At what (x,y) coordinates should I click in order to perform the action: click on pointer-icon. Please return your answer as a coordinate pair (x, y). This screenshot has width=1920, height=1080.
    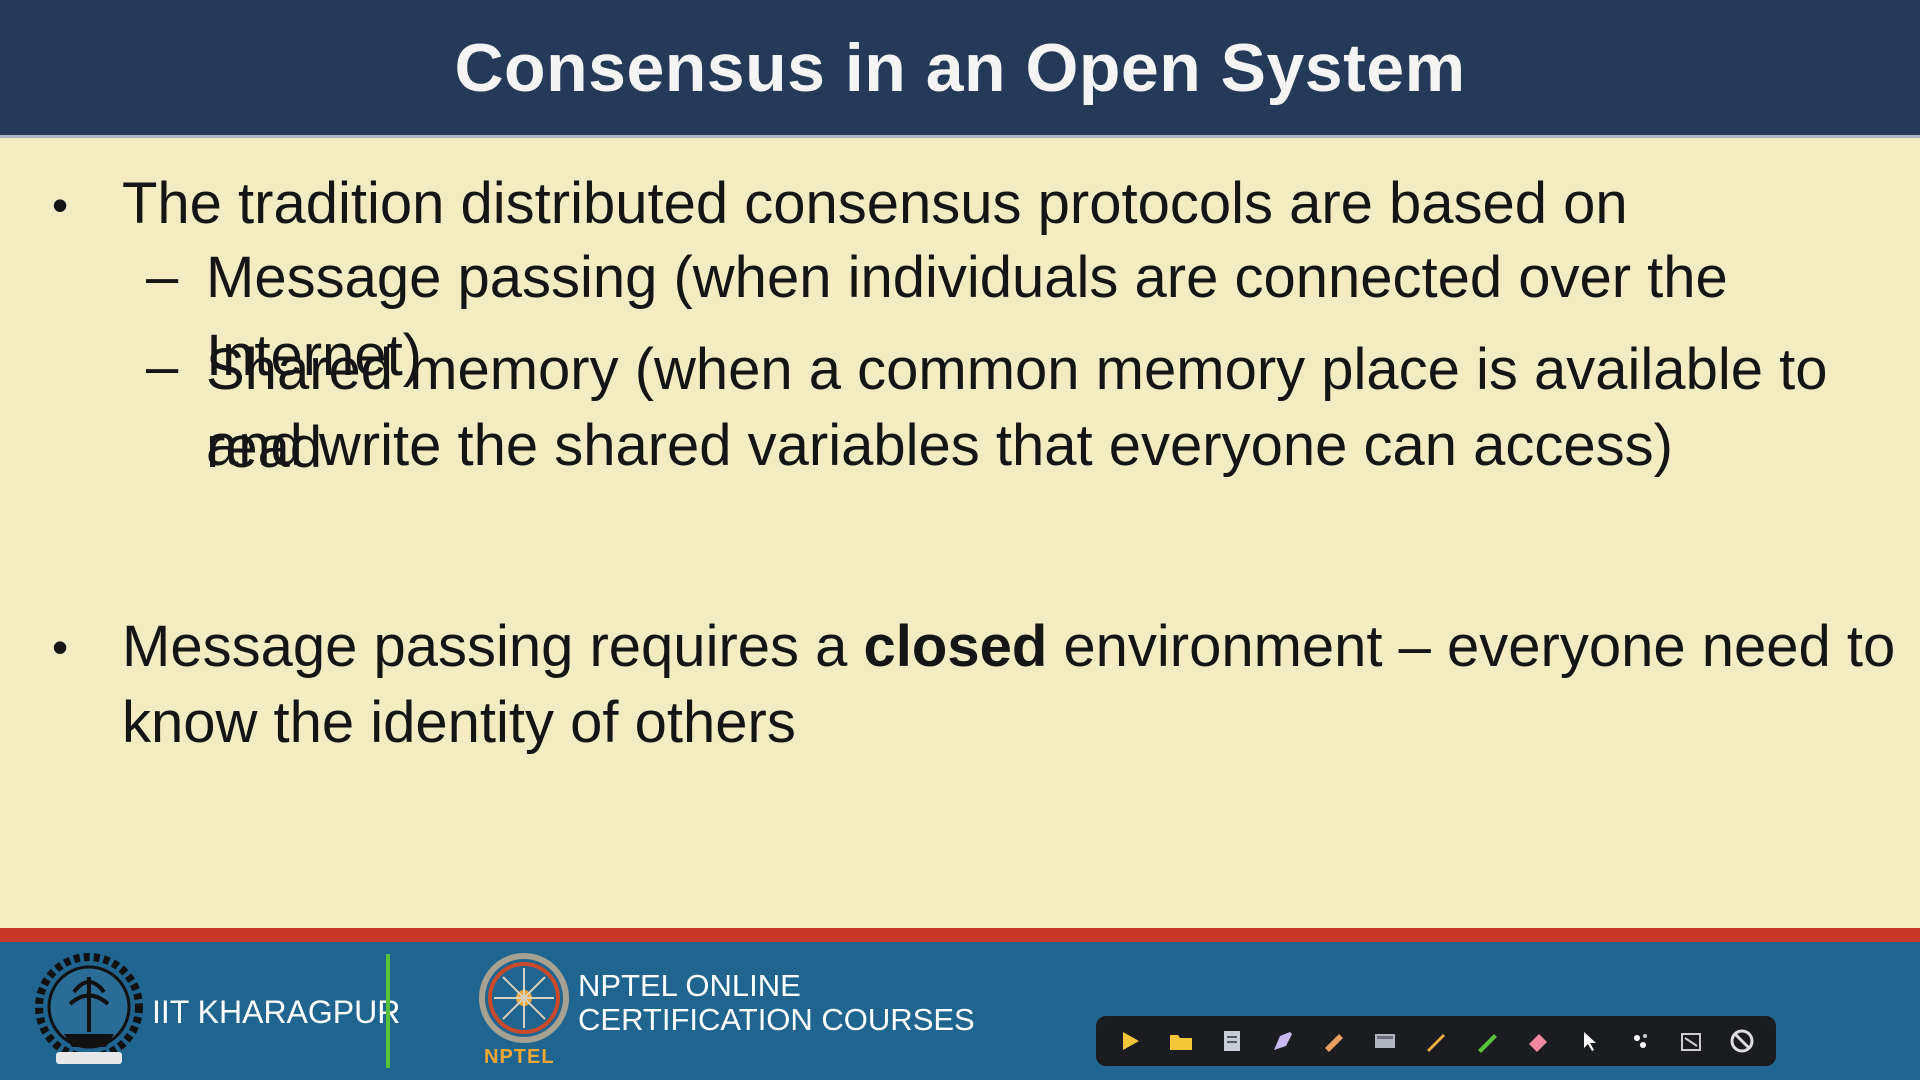
    Looking at the image, I should click on (1589, 1041).